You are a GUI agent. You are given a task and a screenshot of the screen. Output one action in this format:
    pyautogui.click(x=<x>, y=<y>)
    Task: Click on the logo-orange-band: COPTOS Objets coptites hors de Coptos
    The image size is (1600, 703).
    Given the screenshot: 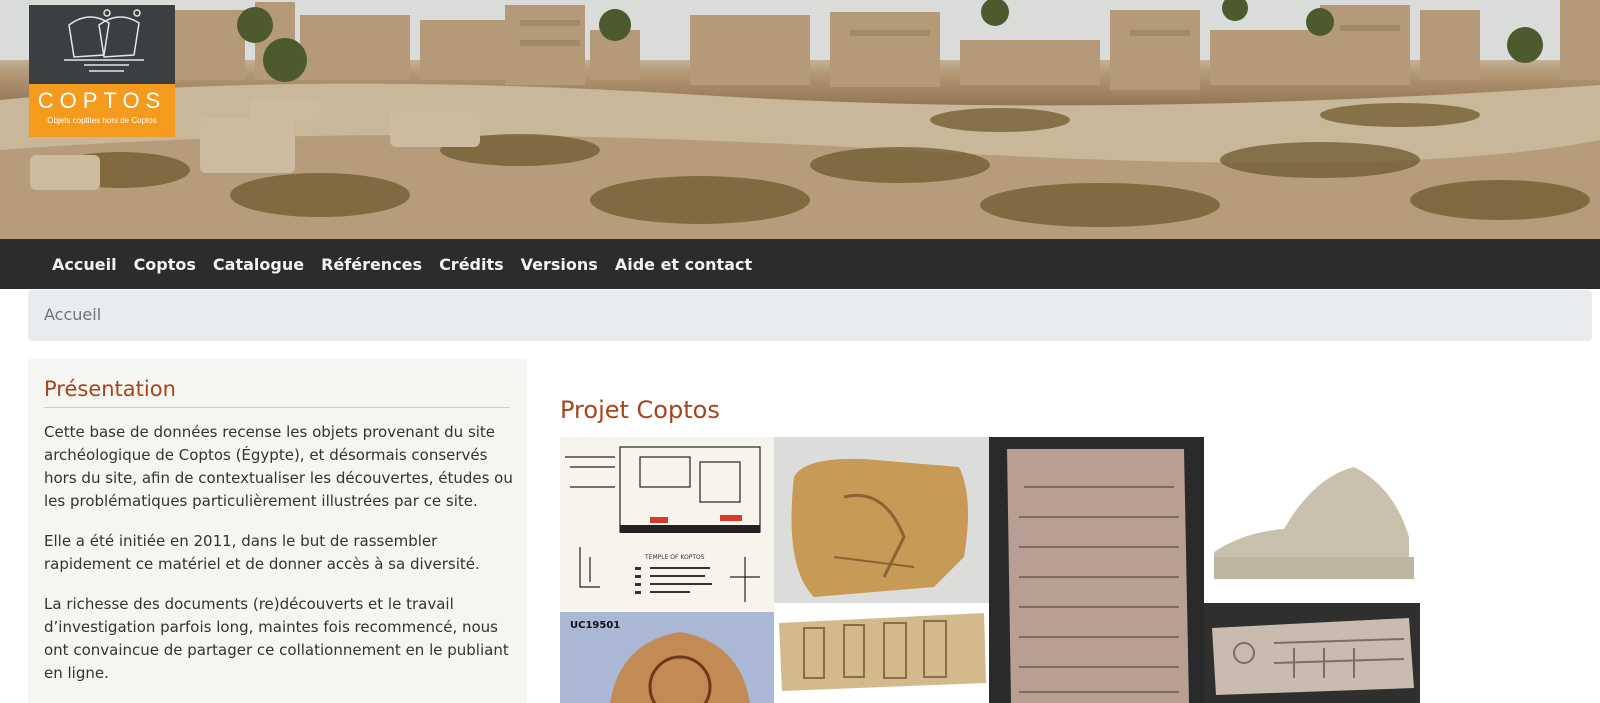 What is the action you would take?
    pyautogui.click(x=102, y=110)
    